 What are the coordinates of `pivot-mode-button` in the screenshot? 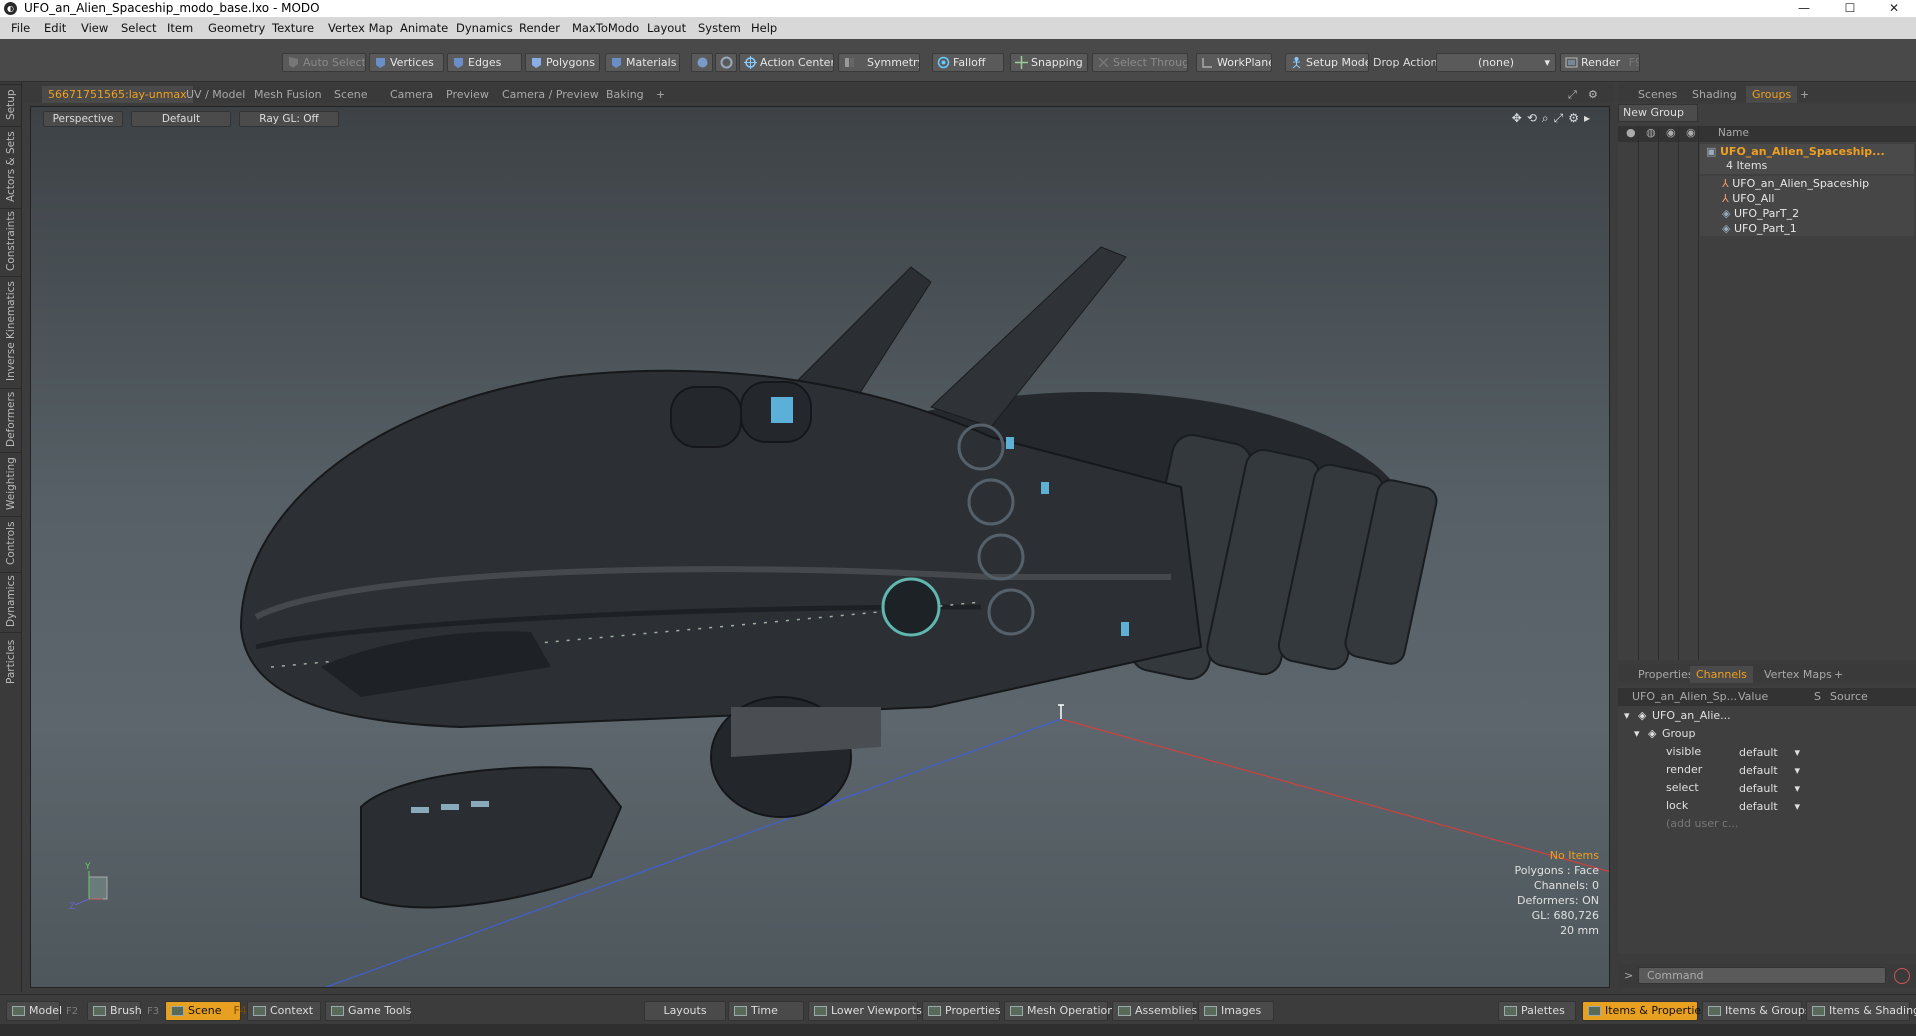 It's located at (726, 62).